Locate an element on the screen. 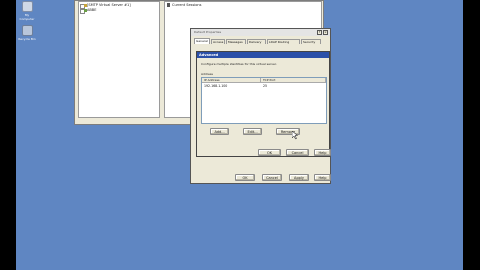 The image size is (480, 270). advanced-cancel-button: Cancel is located at coordinates (297, 152).